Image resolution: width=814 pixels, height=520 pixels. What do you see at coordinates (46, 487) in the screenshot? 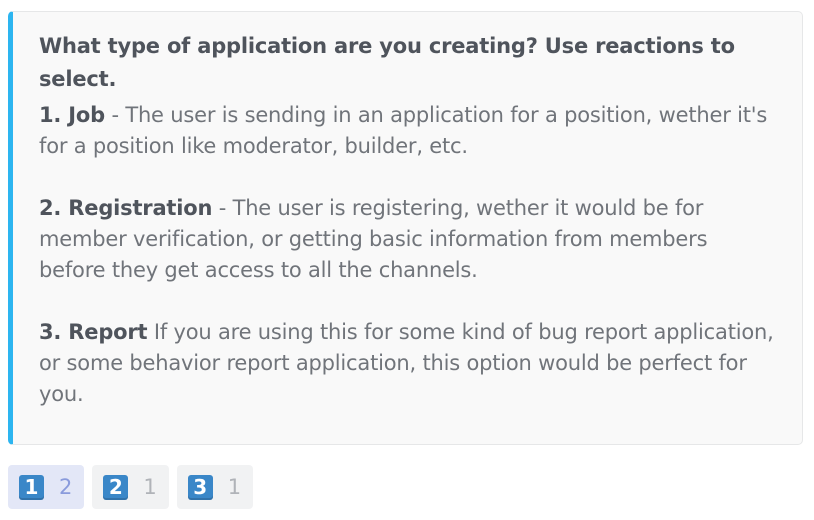
I see `reaction-1-button: 1 2` at bounding box center [46, 487].